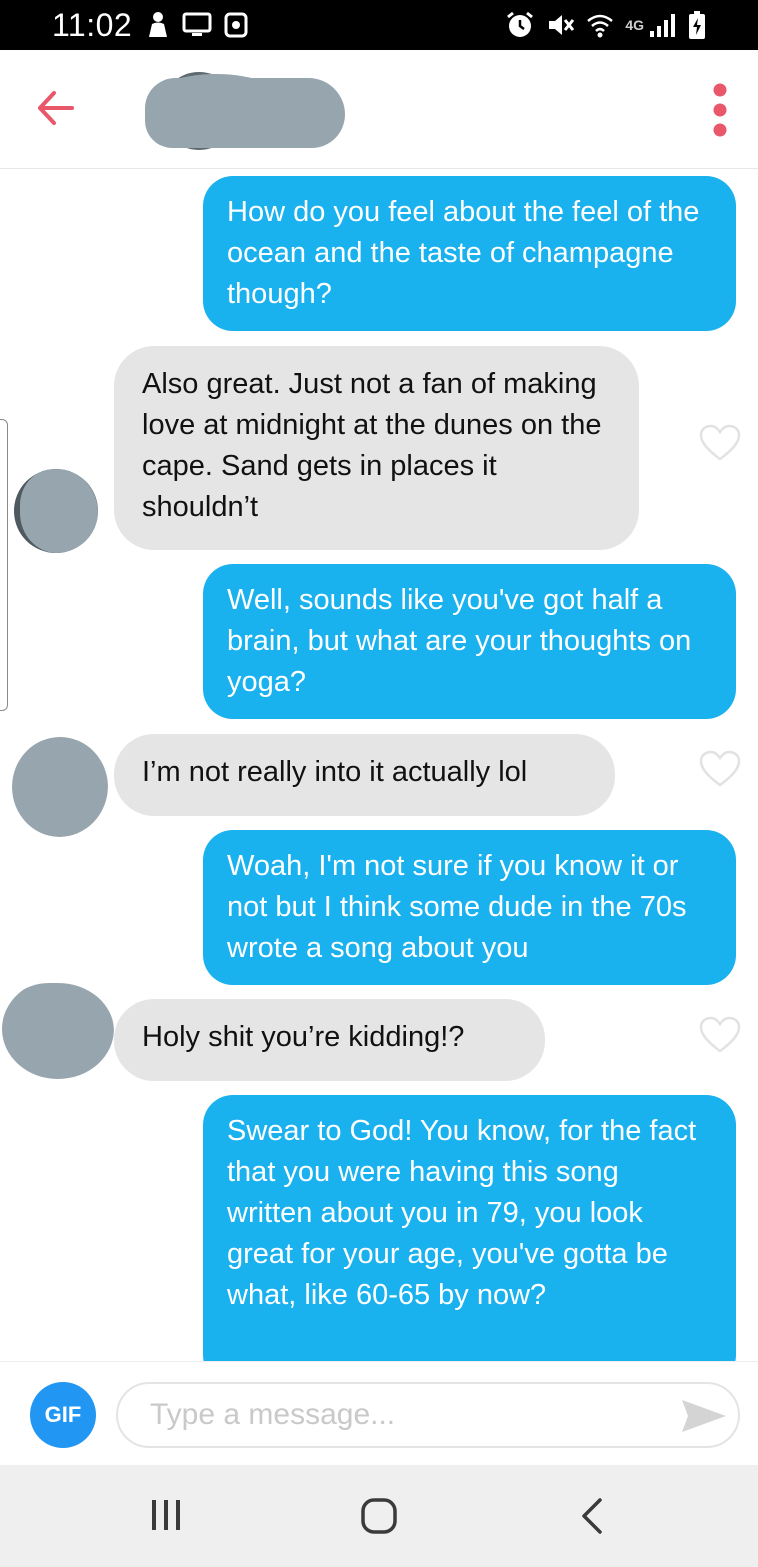 Image resolution: width=758 pixels, height=1567 pixels. Describe the element at coordinates (236, 25) in the screenshot. I see `app-notification-icon` at that location.